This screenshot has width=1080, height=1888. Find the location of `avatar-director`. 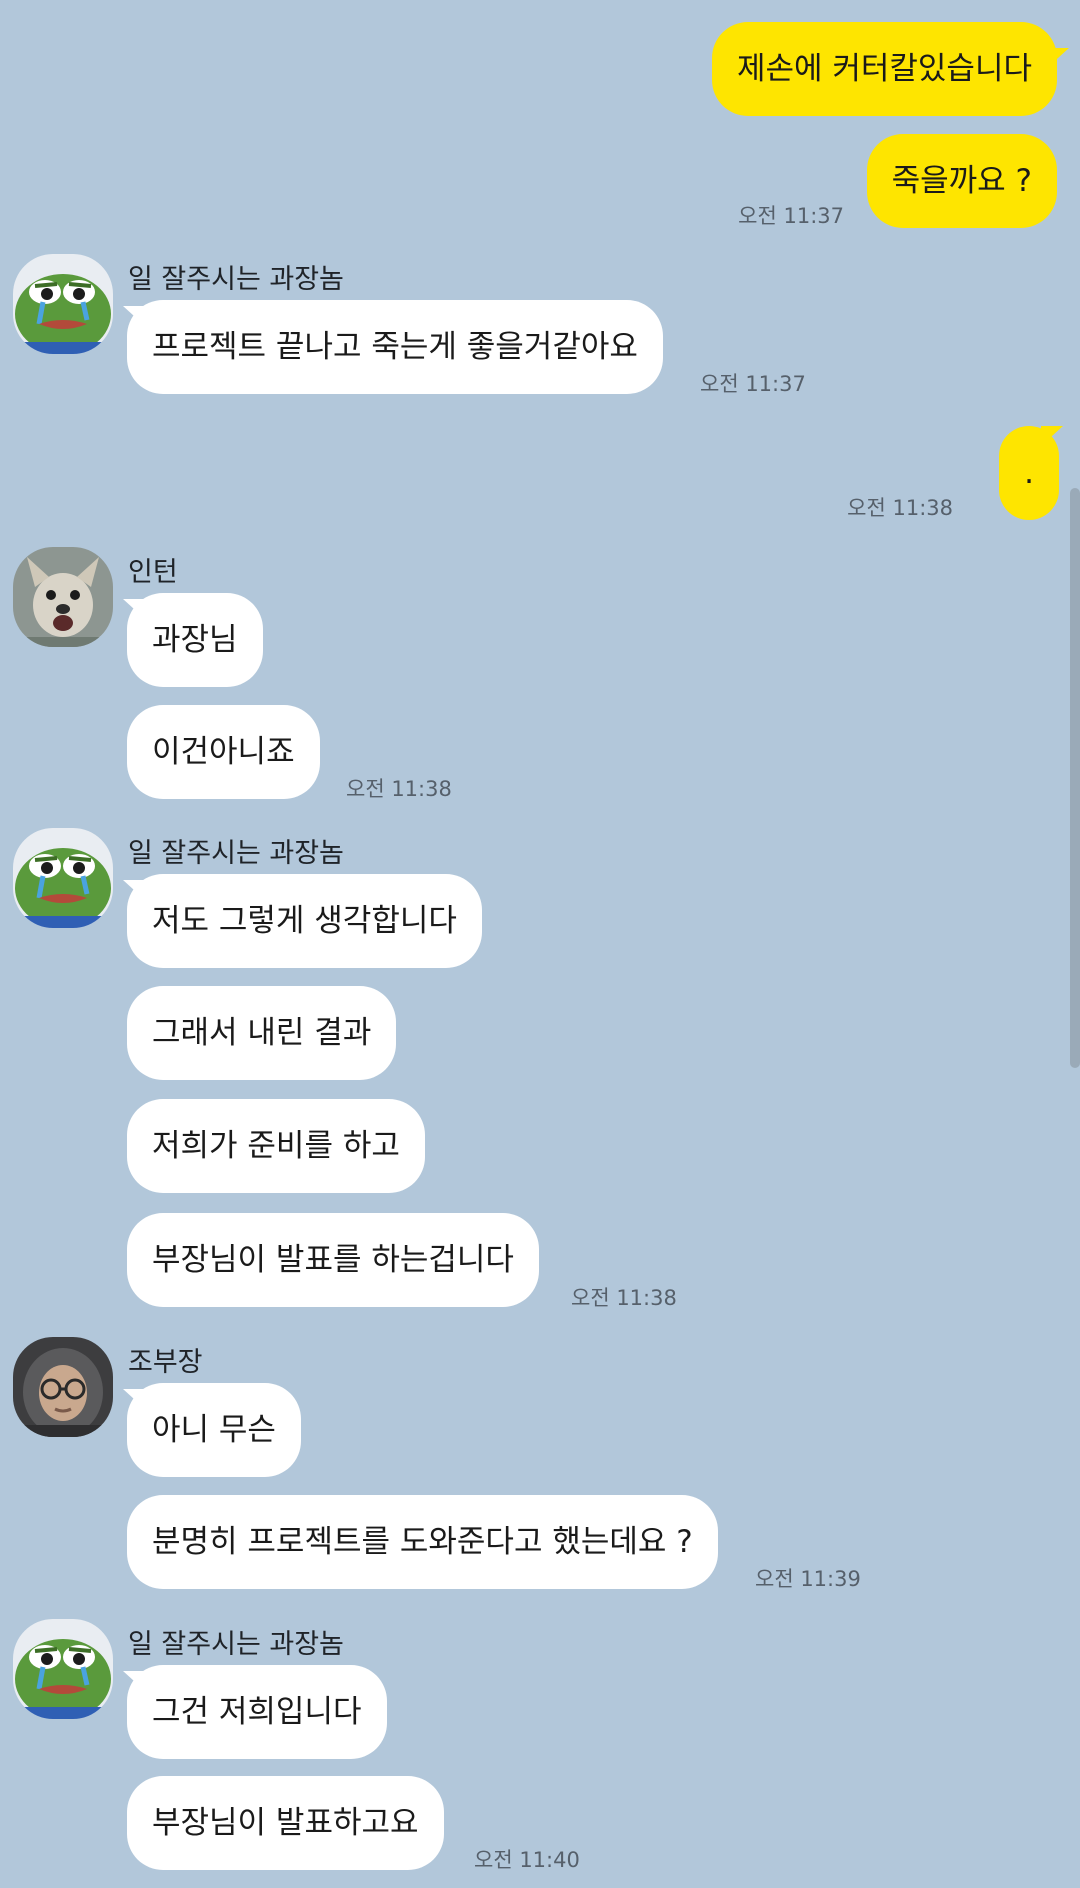

avatar-director is located at coordinates (63, 1387).